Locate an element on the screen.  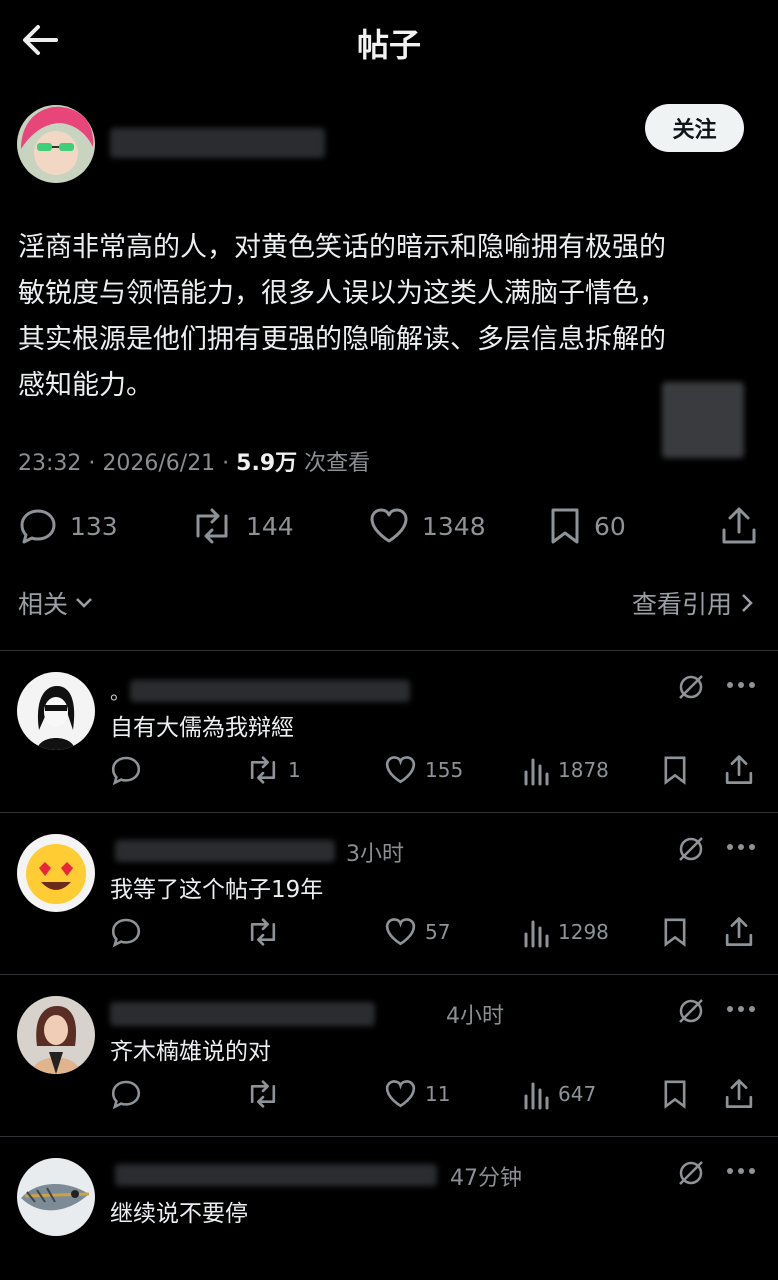
comment-retweet-action: 1 is located at coordinates (273, 770).